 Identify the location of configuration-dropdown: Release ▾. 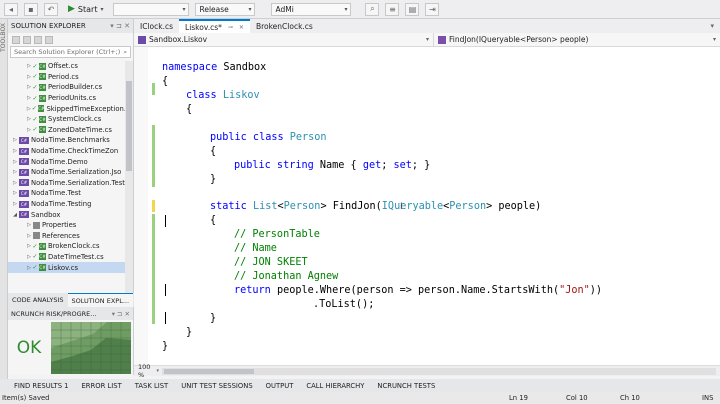
(225, 9).